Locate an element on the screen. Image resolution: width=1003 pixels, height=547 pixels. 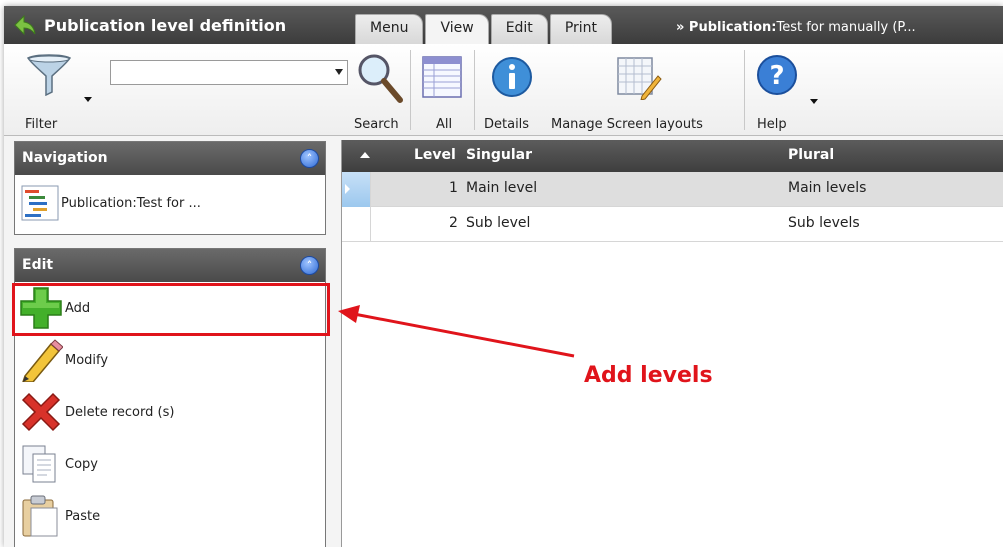
cell-singular: Sub level is located at coordinates (498, 223).